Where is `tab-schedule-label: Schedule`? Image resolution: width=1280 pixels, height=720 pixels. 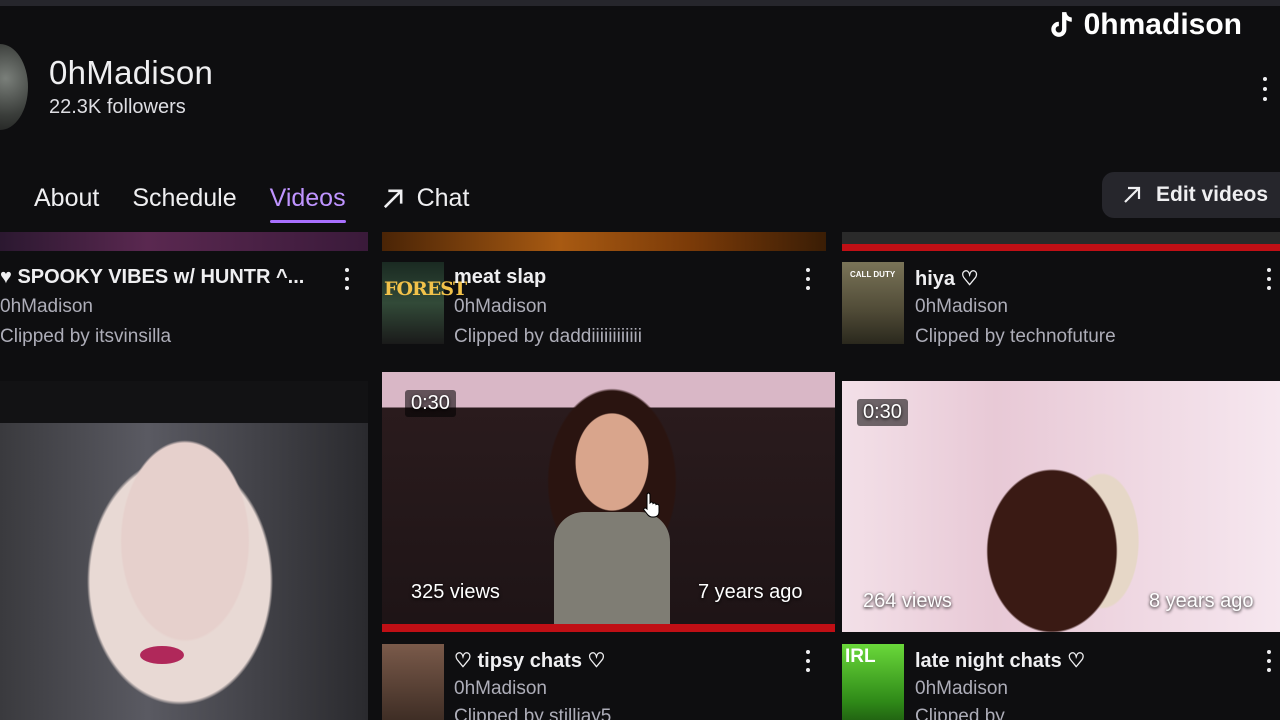 tab-schedule-label: Schedule is located at coordinates (184, 198).